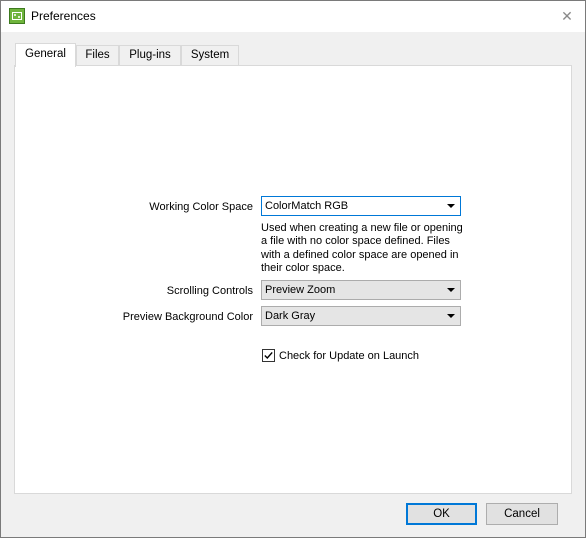  What do you see at coordinates (150, 55) in the screenshot?
I see `tab-plug-ins: Plug-ins` at bounding box center [150, 55].